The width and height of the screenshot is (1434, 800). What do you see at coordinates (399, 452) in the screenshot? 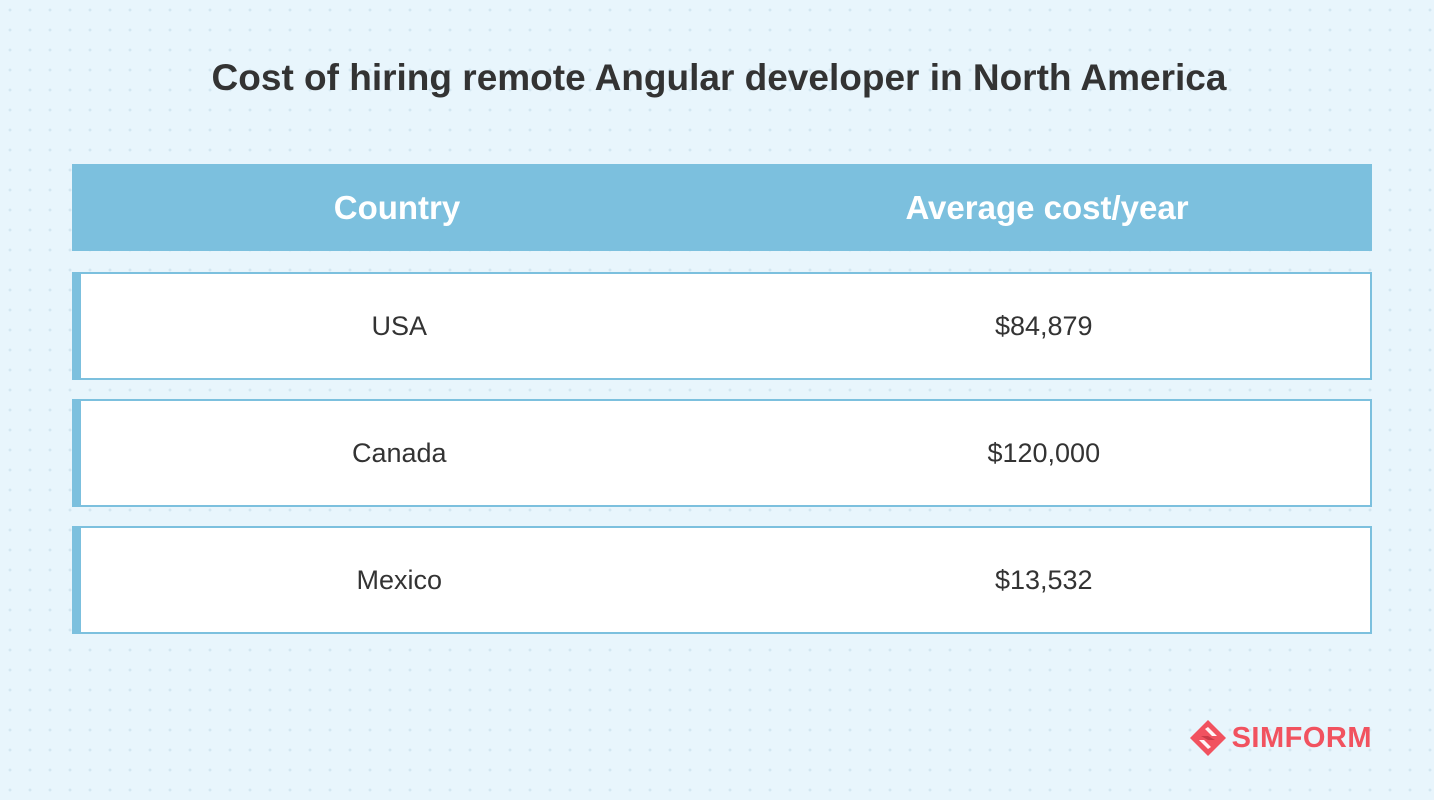
I see `country-cell: Canada` at bounding box center [399, 452].